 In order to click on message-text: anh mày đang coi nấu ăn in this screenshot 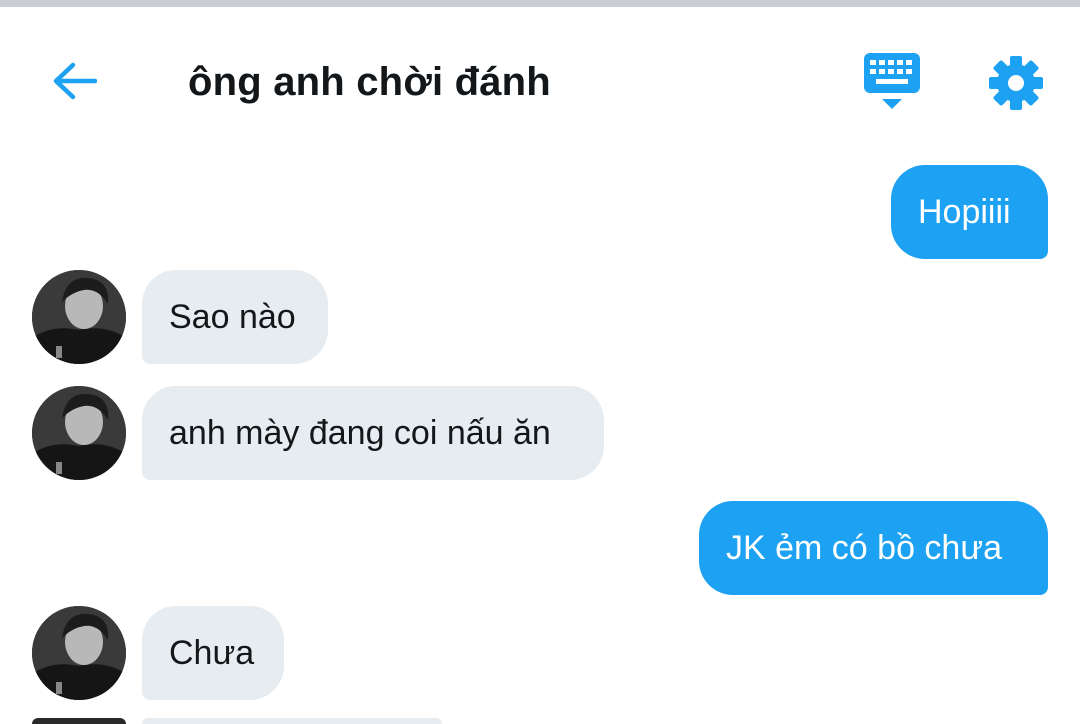, I will do `click(360, 433)`.